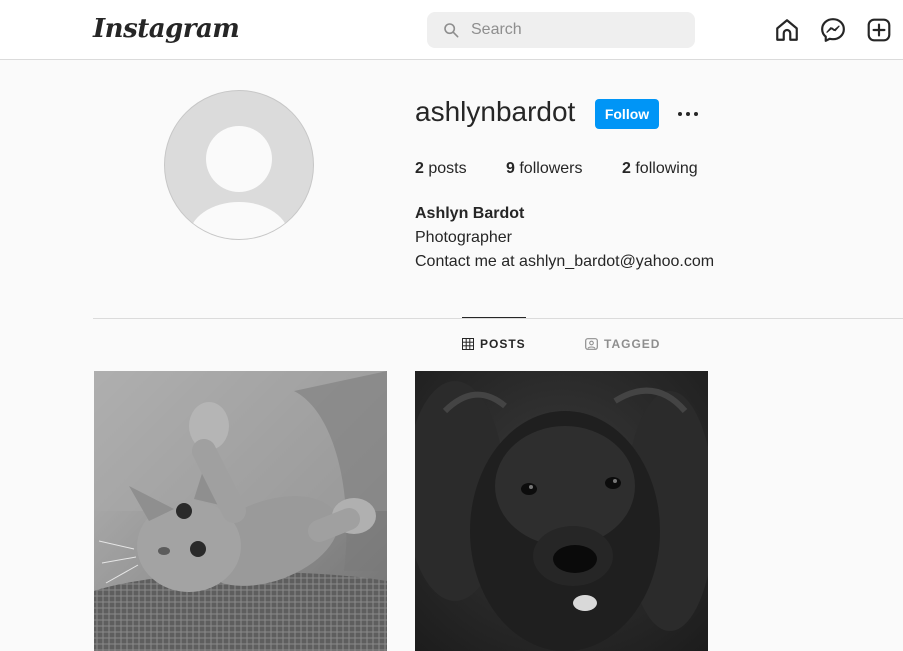 This screenshot has height=651, width=903. What do you see at coordinates (447, 168) in the screenshot?
I see `posts-label: posts` at bounding box center [447, 168].